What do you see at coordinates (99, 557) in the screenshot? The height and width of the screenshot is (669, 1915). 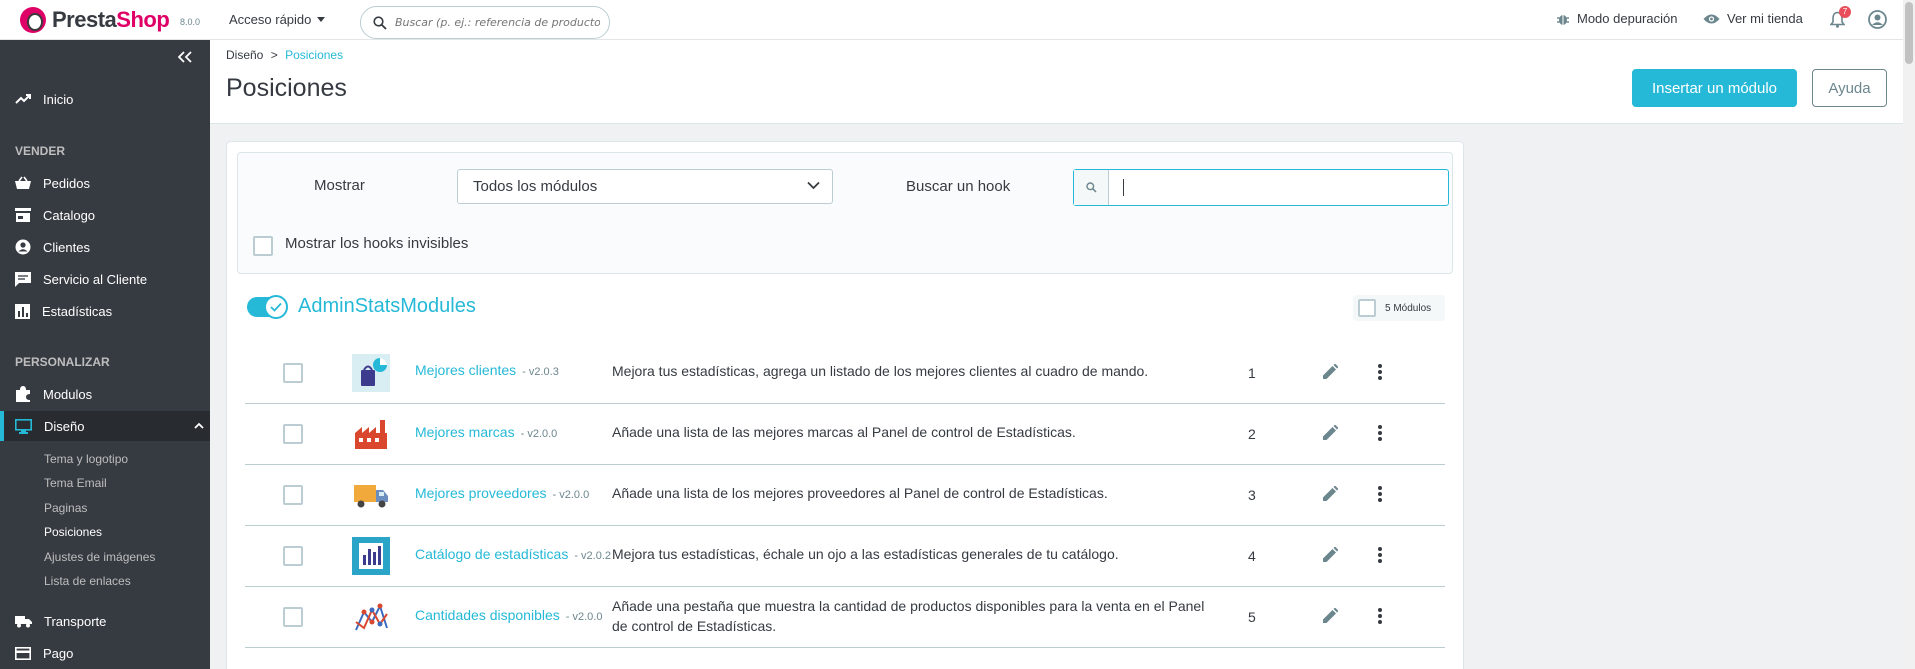 I see `sidebar-subitem-ajustes-imagenes: Ajustes de imágenes` at bounding box center [99, 557].